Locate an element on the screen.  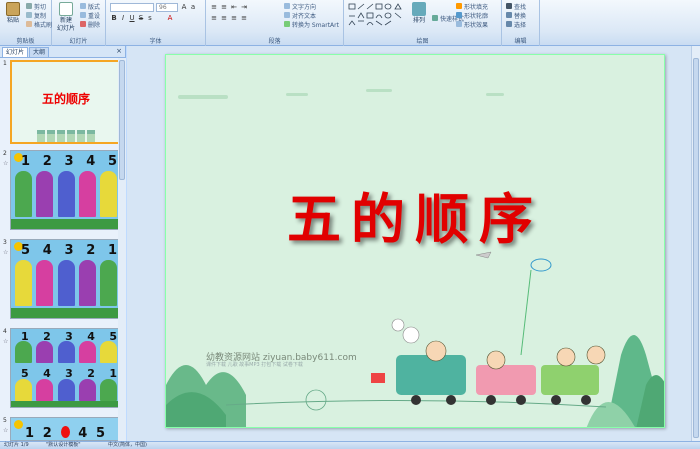
font-group-label: 字体 is located at coordinates (155, 41).